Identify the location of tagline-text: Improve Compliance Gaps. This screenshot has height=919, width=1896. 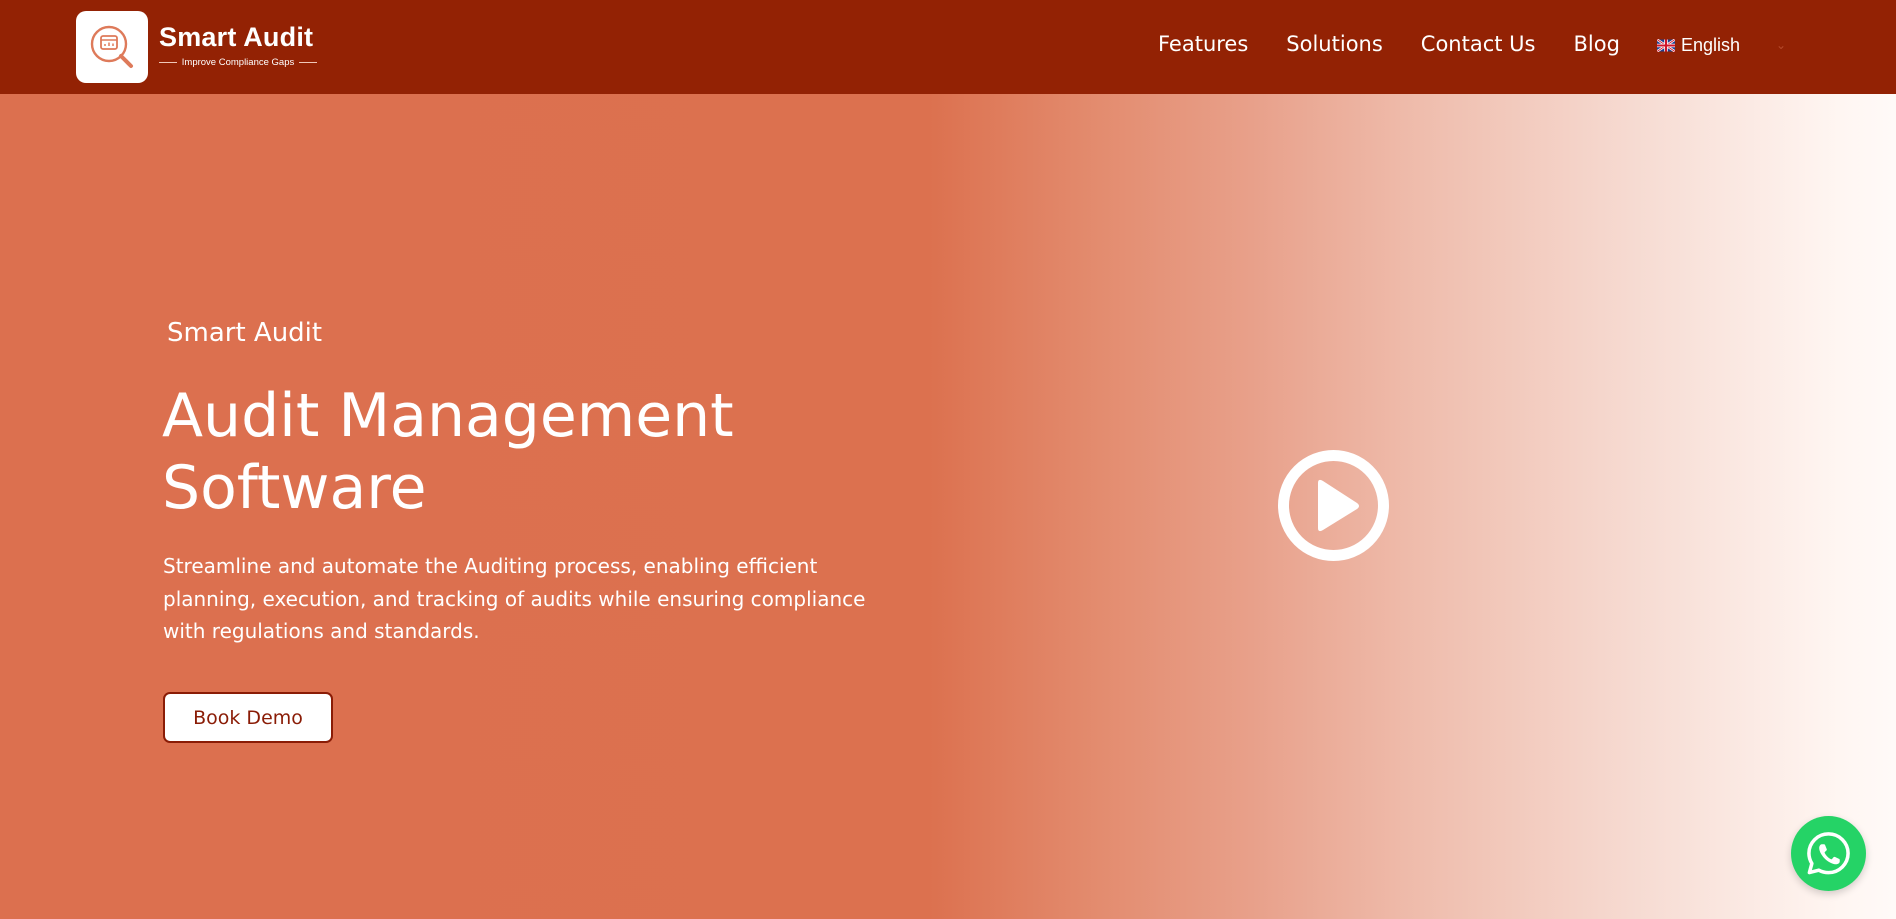
(238, 62).